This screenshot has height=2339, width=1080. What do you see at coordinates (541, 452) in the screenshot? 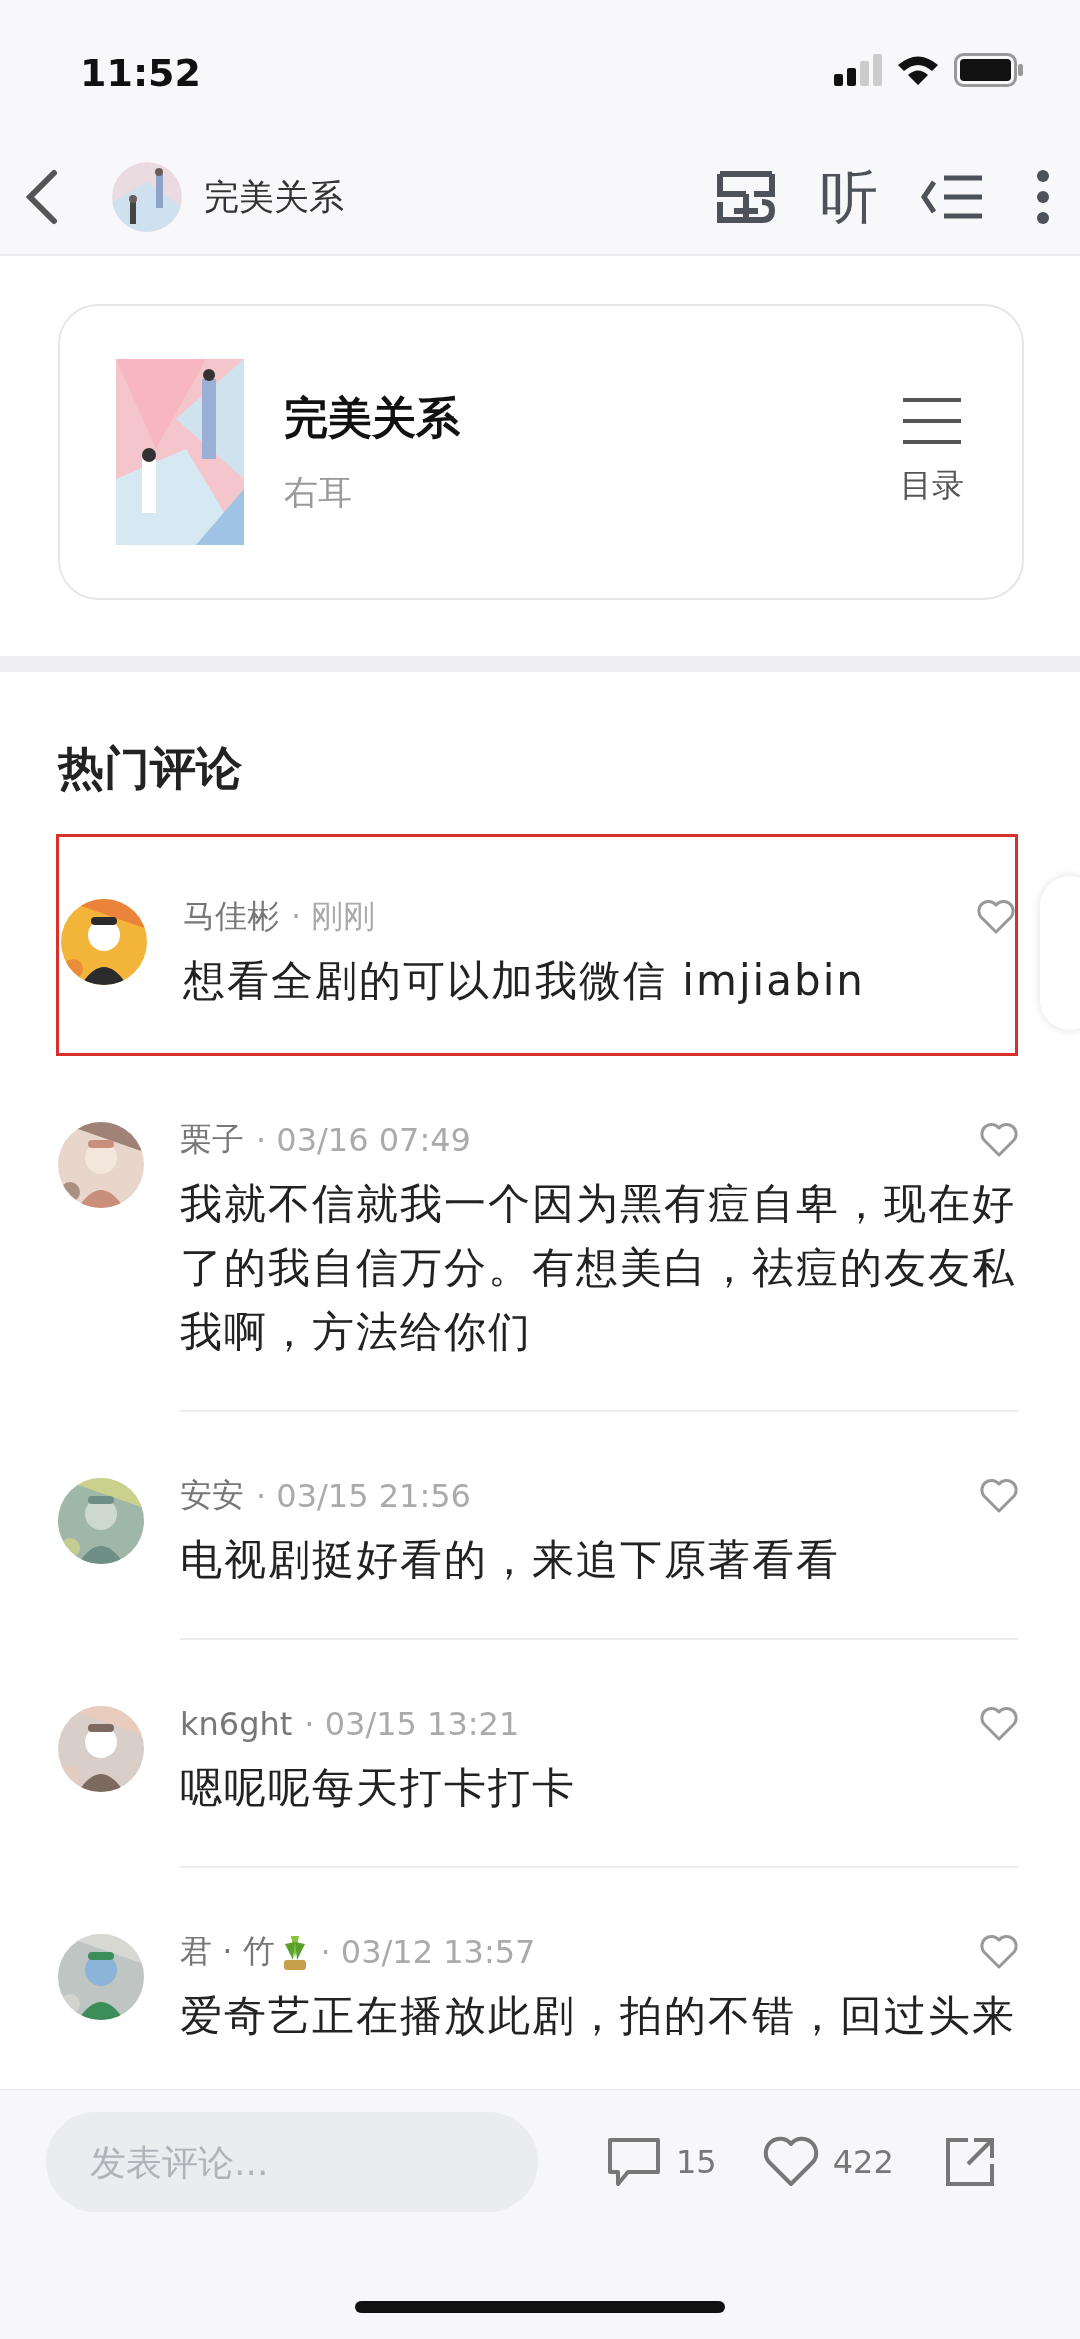
I see `book-card: 完美关系 右耳 目录` at bounding box center [541, 452].